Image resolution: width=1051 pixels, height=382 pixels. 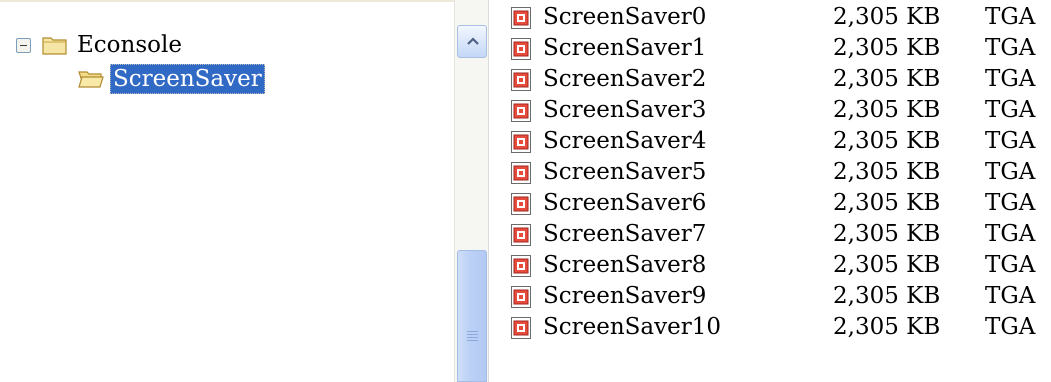 What do you see at coordinates (770, 172) in the screenshot?
I see `file-row: ScreenSaver5 2,305 KB TGA` at bounding box center [770, 172].